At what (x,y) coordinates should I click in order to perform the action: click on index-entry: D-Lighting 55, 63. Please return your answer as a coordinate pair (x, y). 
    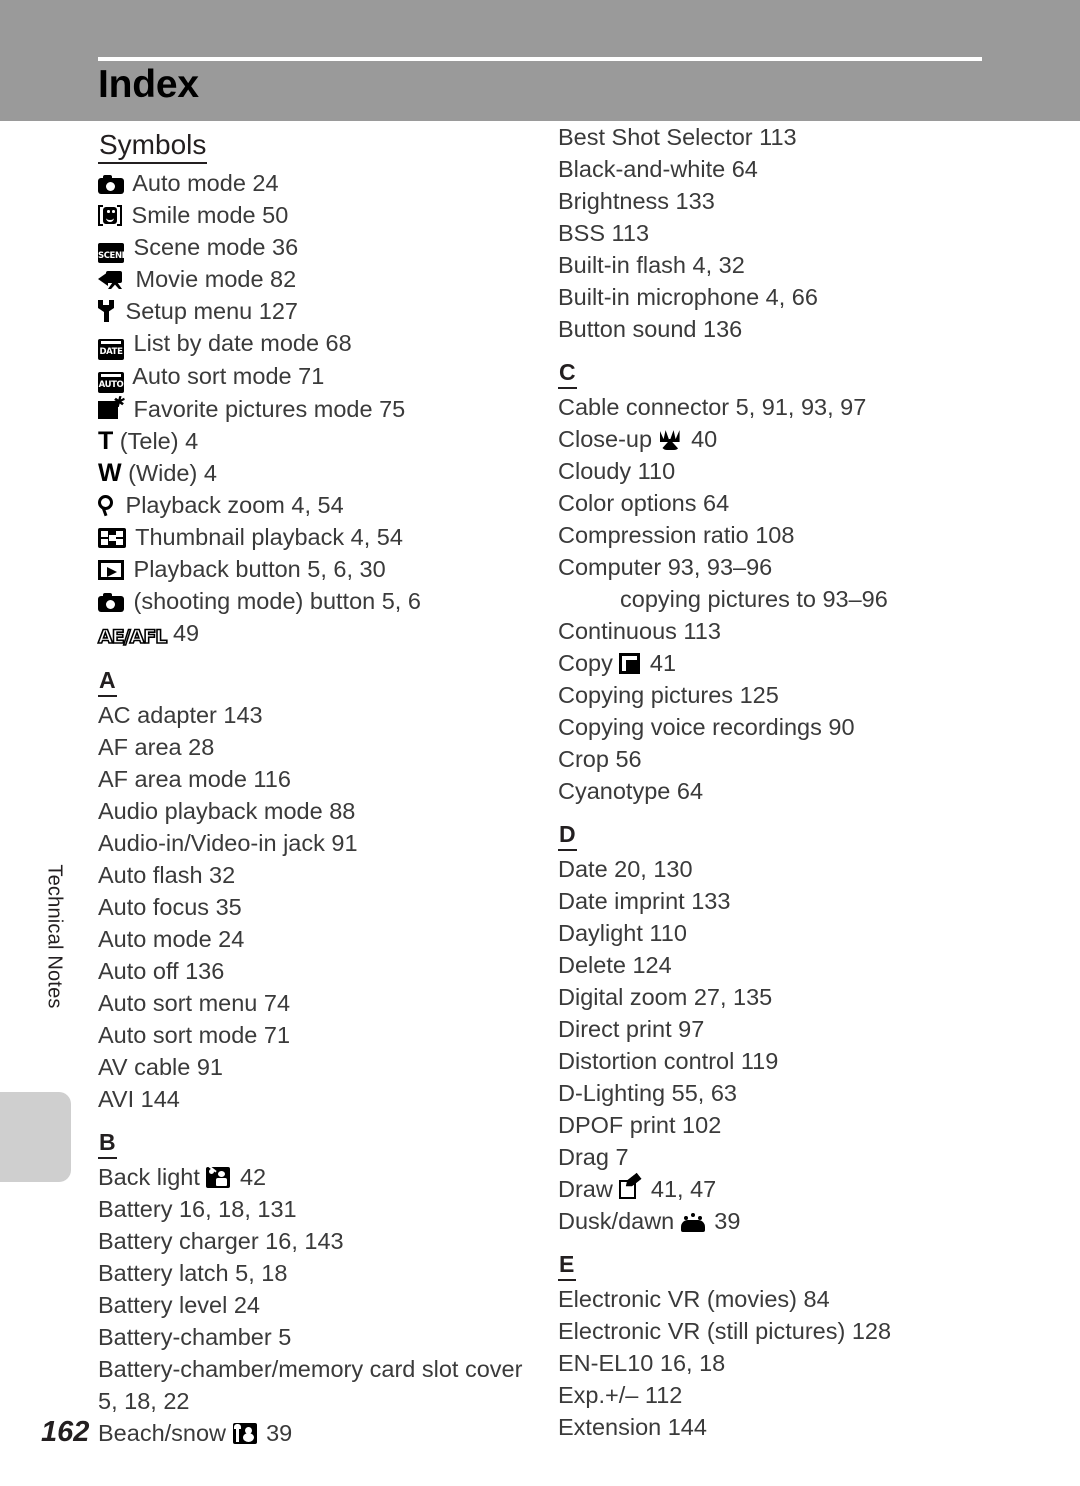
    Looking at the image, I should click on (647, 1093).